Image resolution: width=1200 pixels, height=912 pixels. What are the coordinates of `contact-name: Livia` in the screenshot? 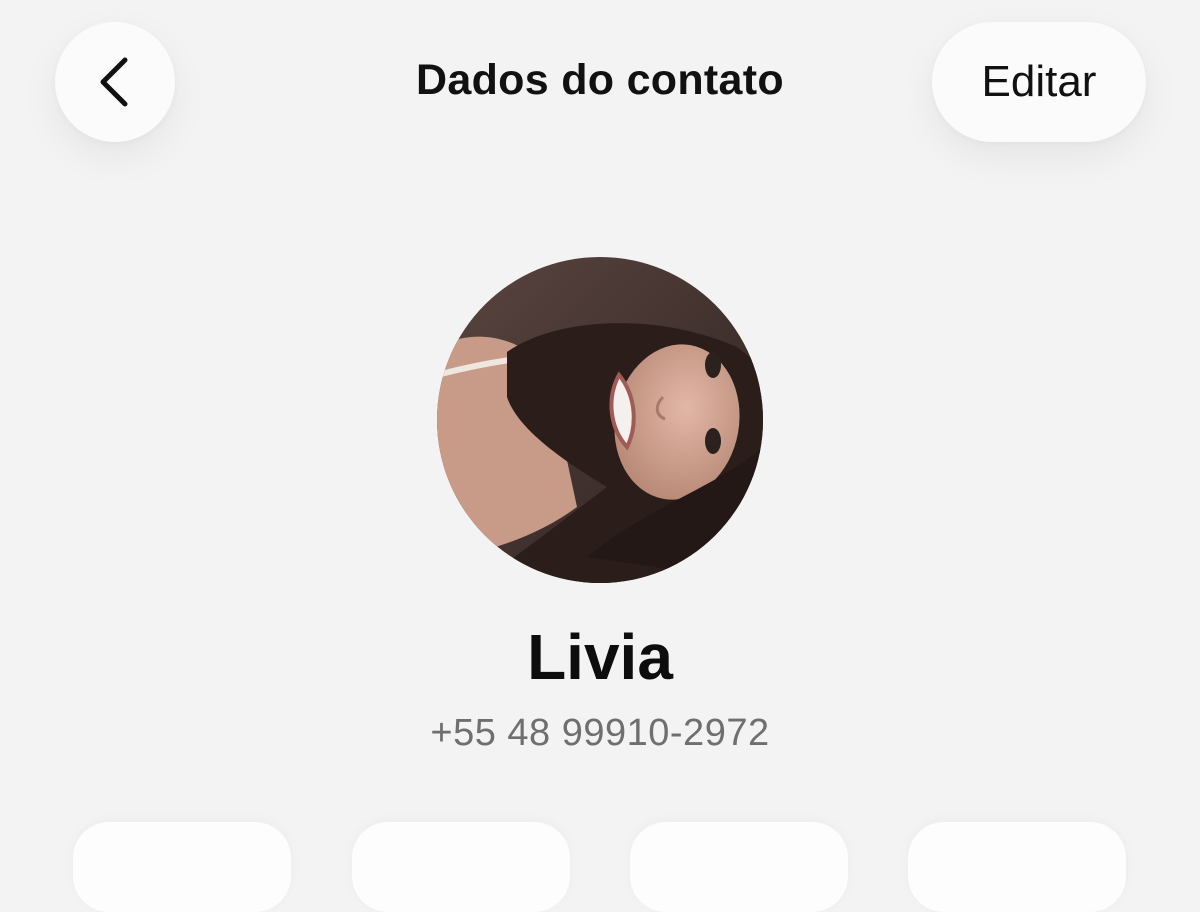 It's located at (600, 657).